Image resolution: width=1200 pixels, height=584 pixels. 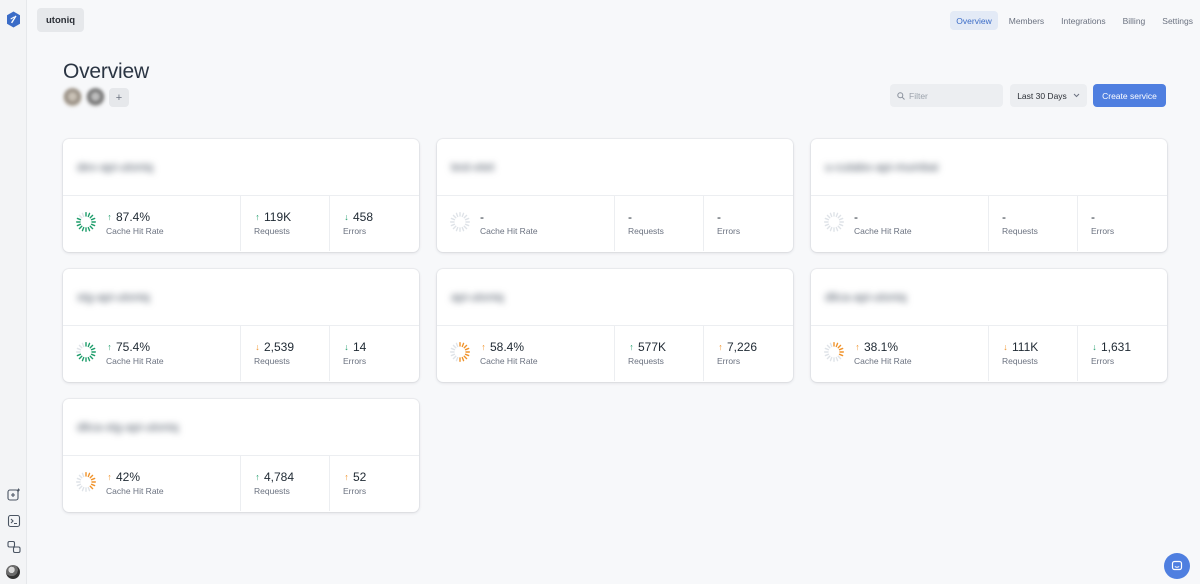 I want to click on cache-hit-rate-value: 58.4%, so click(x=507, y=347).